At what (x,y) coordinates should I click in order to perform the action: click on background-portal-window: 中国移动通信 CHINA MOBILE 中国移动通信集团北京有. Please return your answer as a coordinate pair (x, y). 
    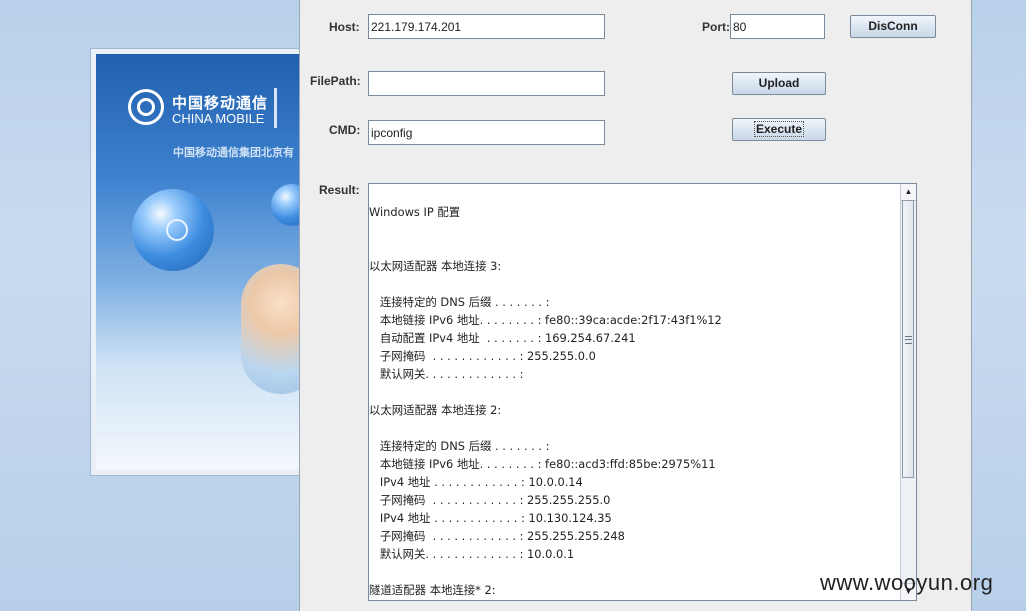
    Looking at the image, I should click on (198, 262).